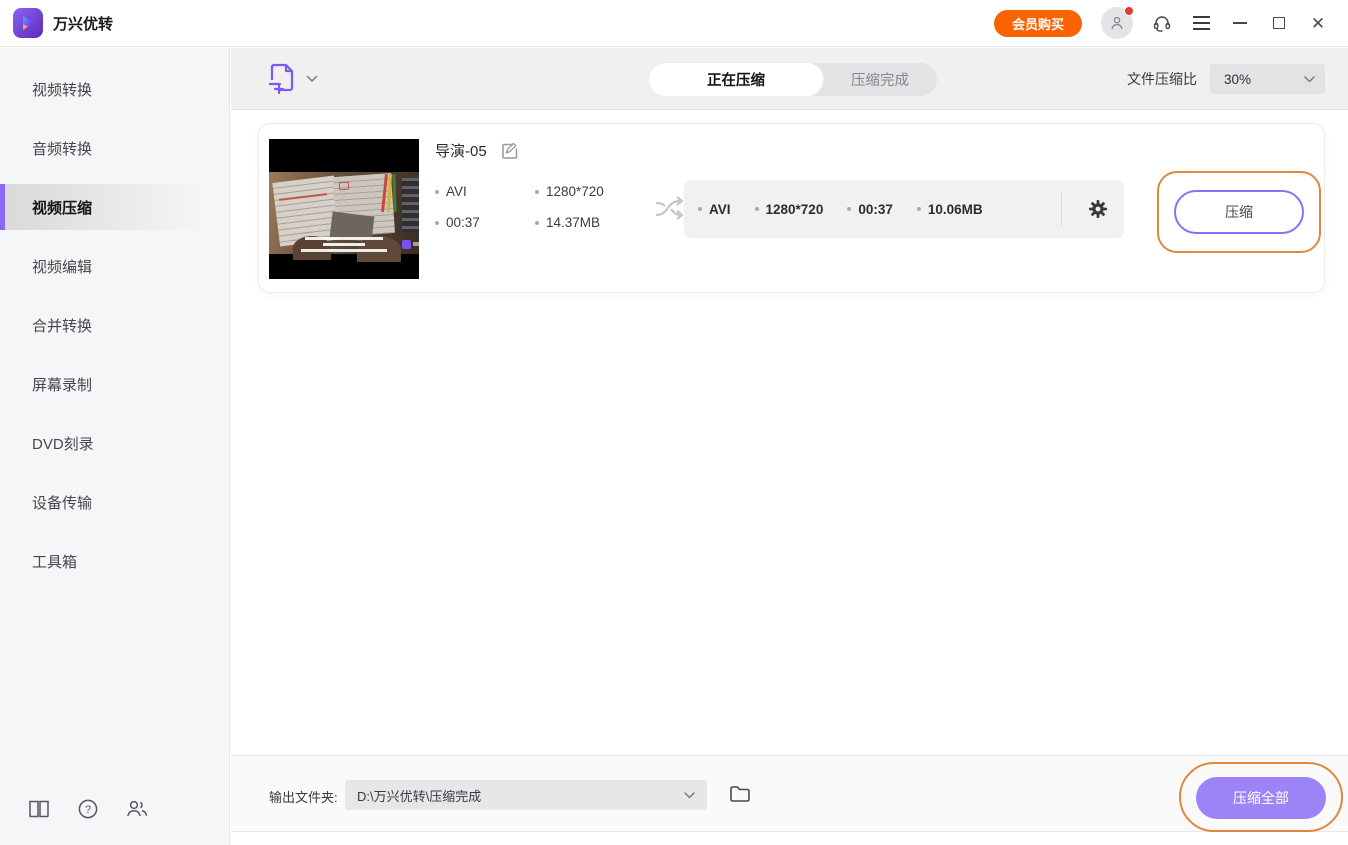 This screenshot has width=1348, height=845. I want to click on compress-button: 压缩, so click(1239, 212).